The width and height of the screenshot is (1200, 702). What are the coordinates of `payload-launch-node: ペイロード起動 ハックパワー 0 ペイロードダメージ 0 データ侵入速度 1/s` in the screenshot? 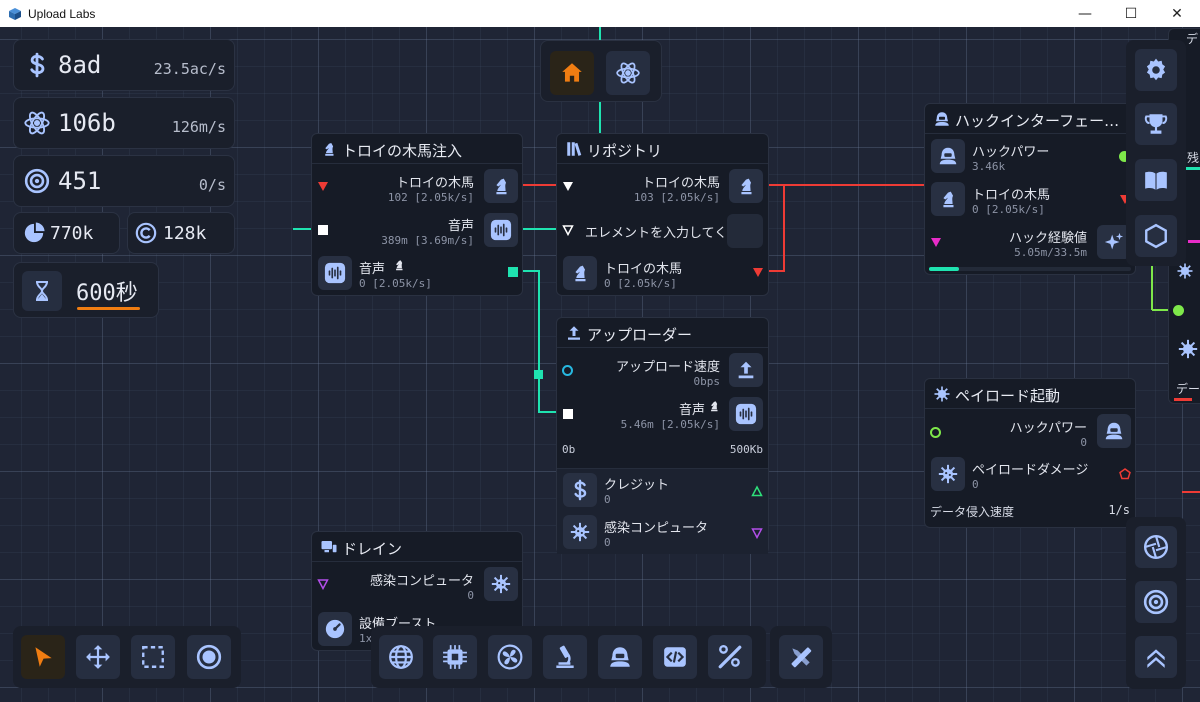 It's located at (1030, 453).